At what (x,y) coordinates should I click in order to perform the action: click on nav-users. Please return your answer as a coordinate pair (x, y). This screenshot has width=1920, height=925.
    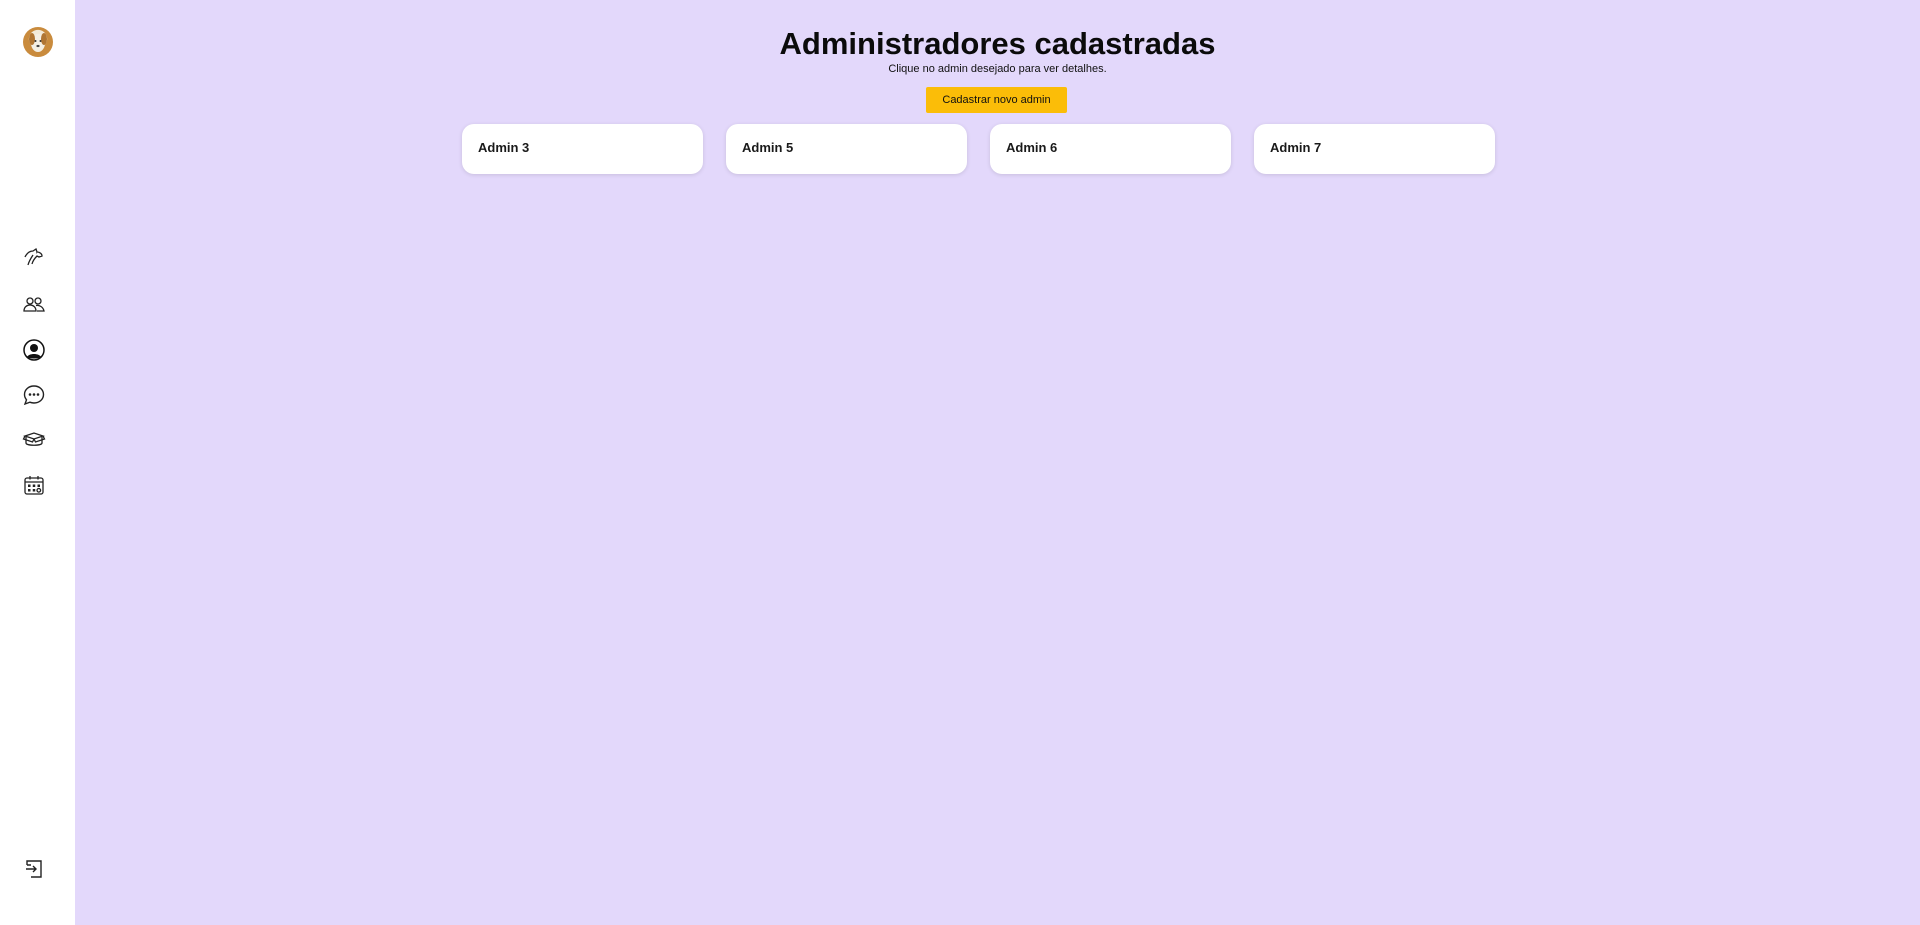
    Looking at the image, I should click on (34, 304).